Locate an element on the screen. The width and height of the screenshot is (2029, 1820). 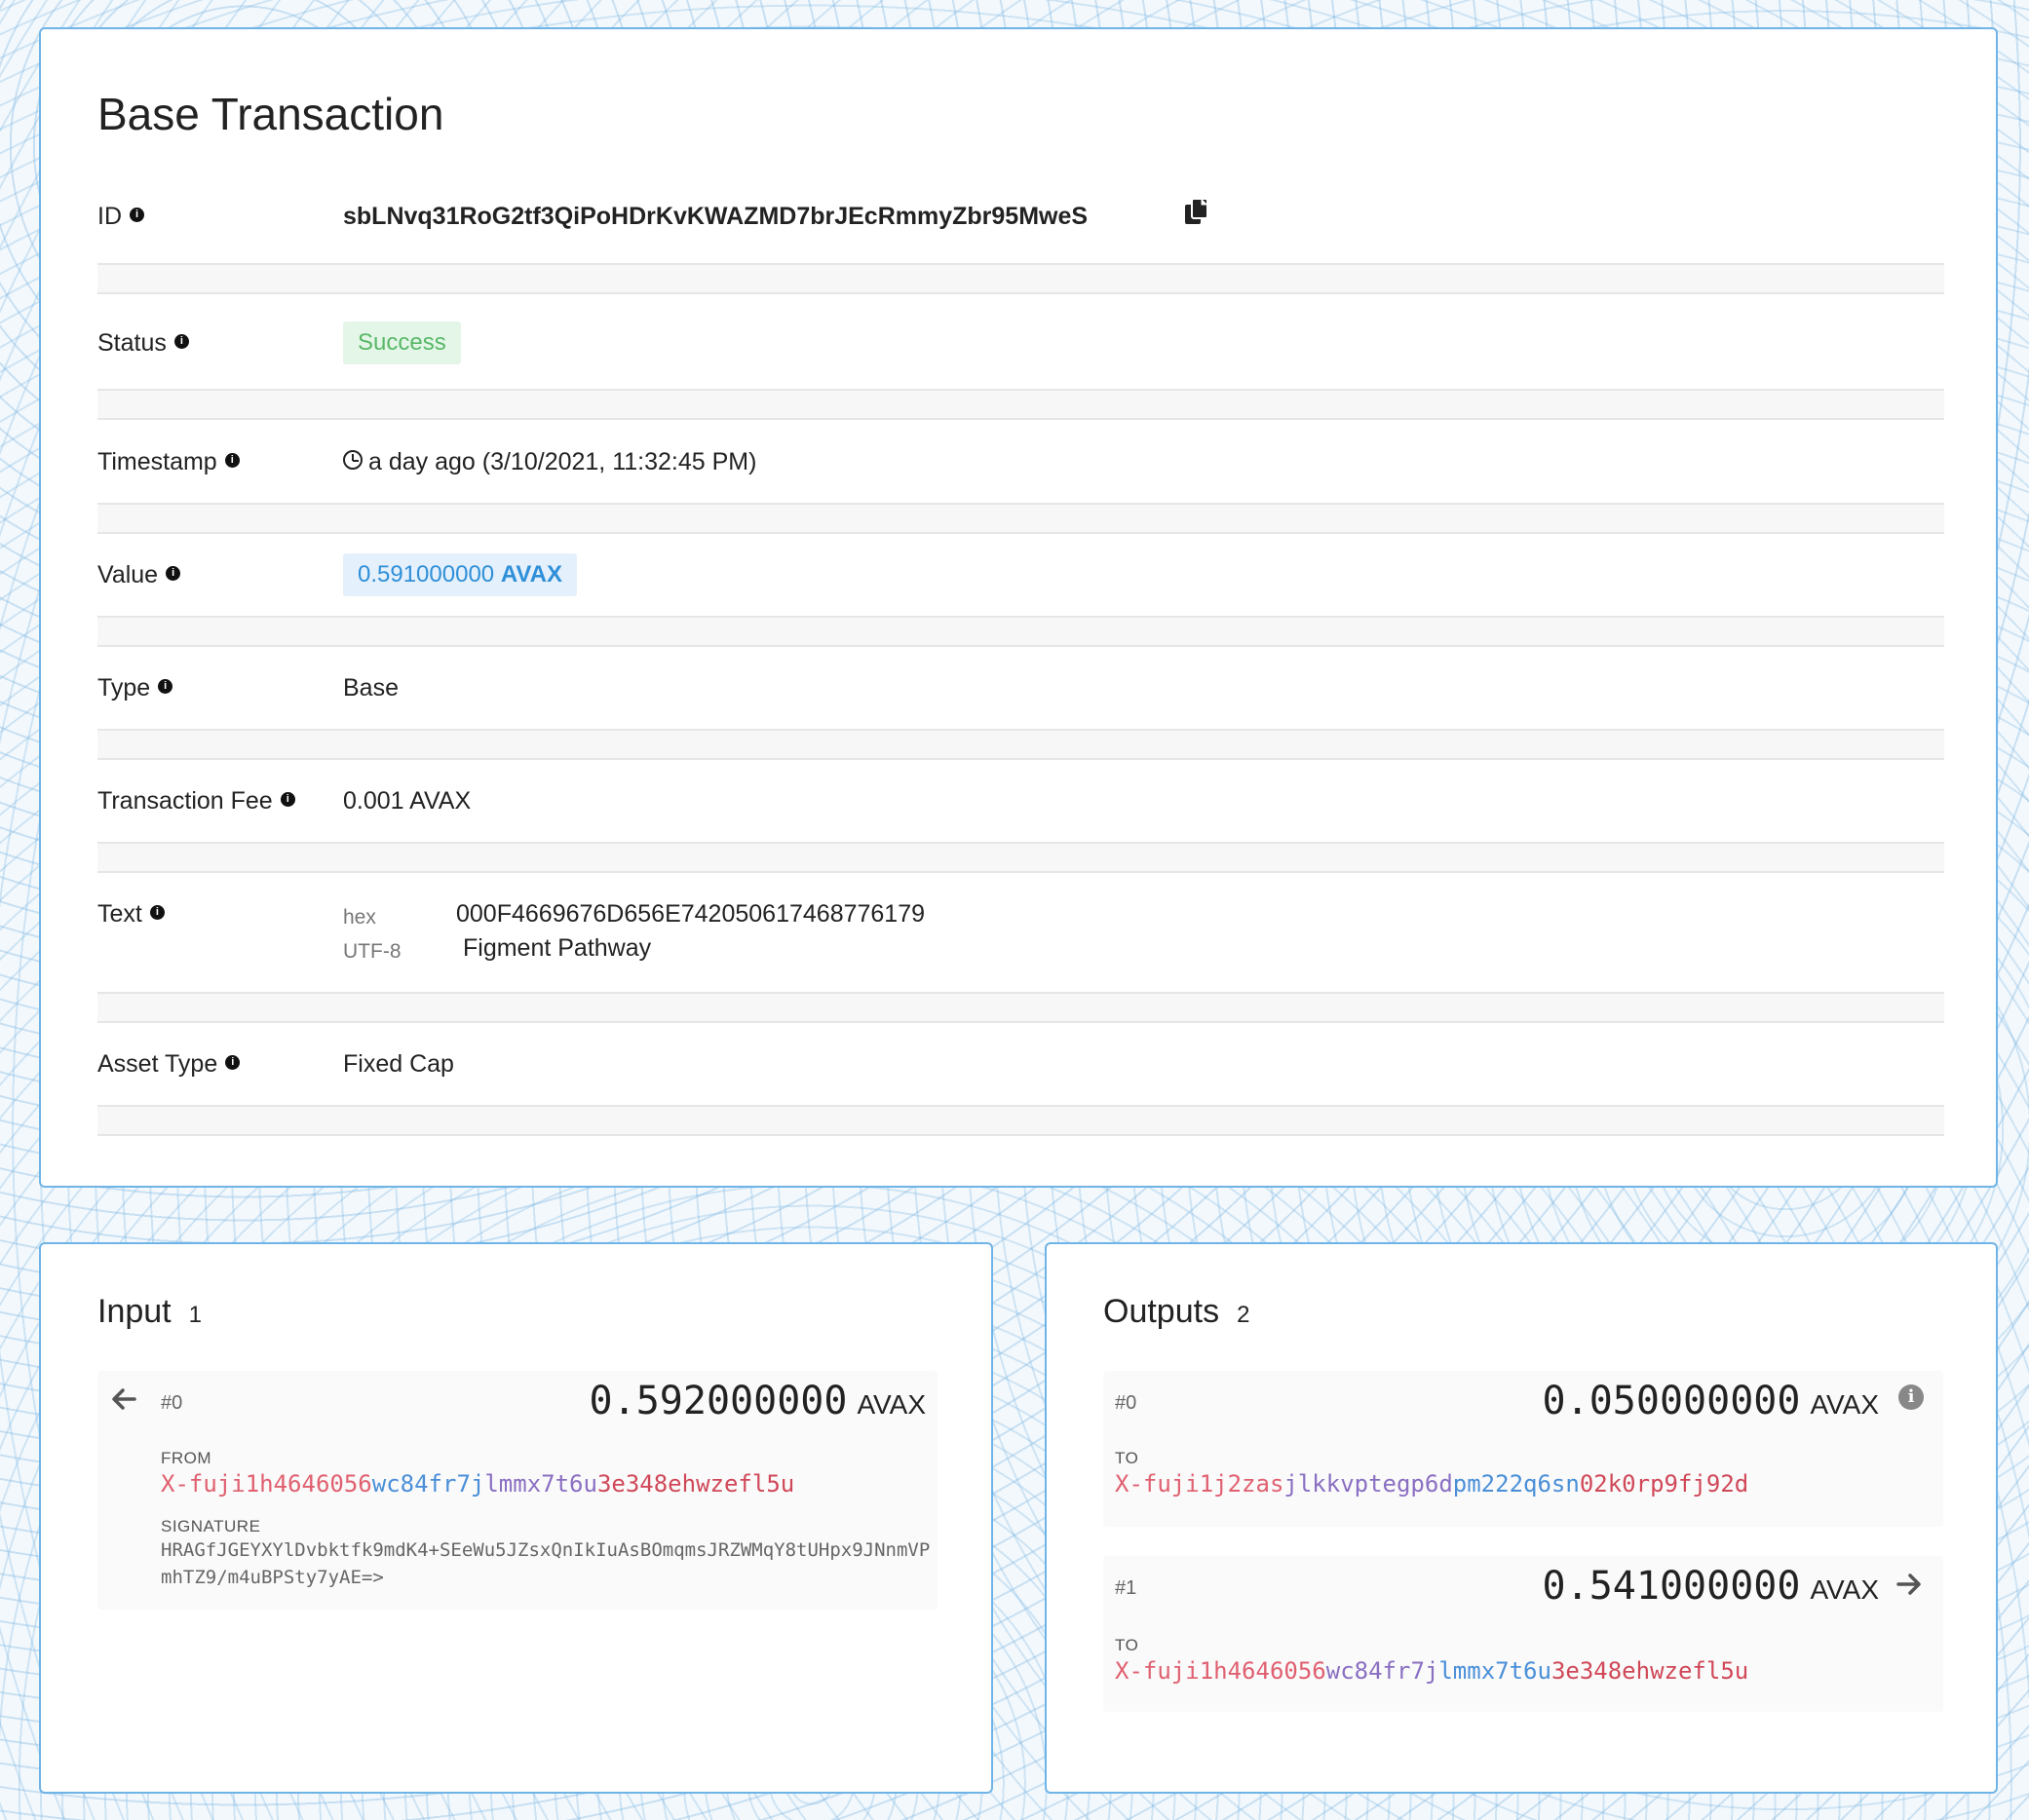
value-wrap: 0.591000000 AVAX is located at coordinates (460, 574).